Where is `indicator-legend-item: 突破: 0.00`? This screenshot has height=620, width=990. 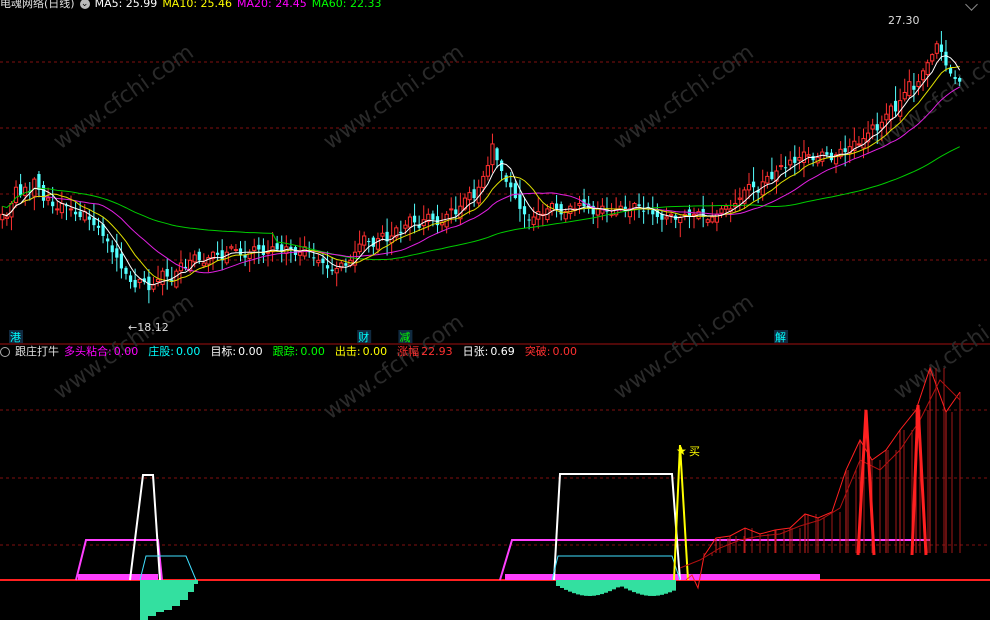
indicator-legend-item: 突破: 0.00 is located at coordinates (553, 351).